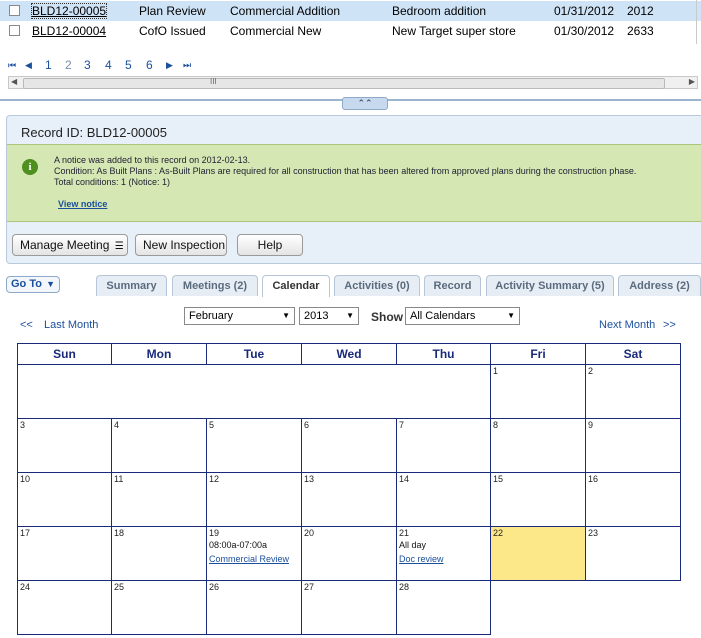 The width and height of the screenshot is (701, 638). I want to click on date-cell: 01/30/2012, so click(584, 31).